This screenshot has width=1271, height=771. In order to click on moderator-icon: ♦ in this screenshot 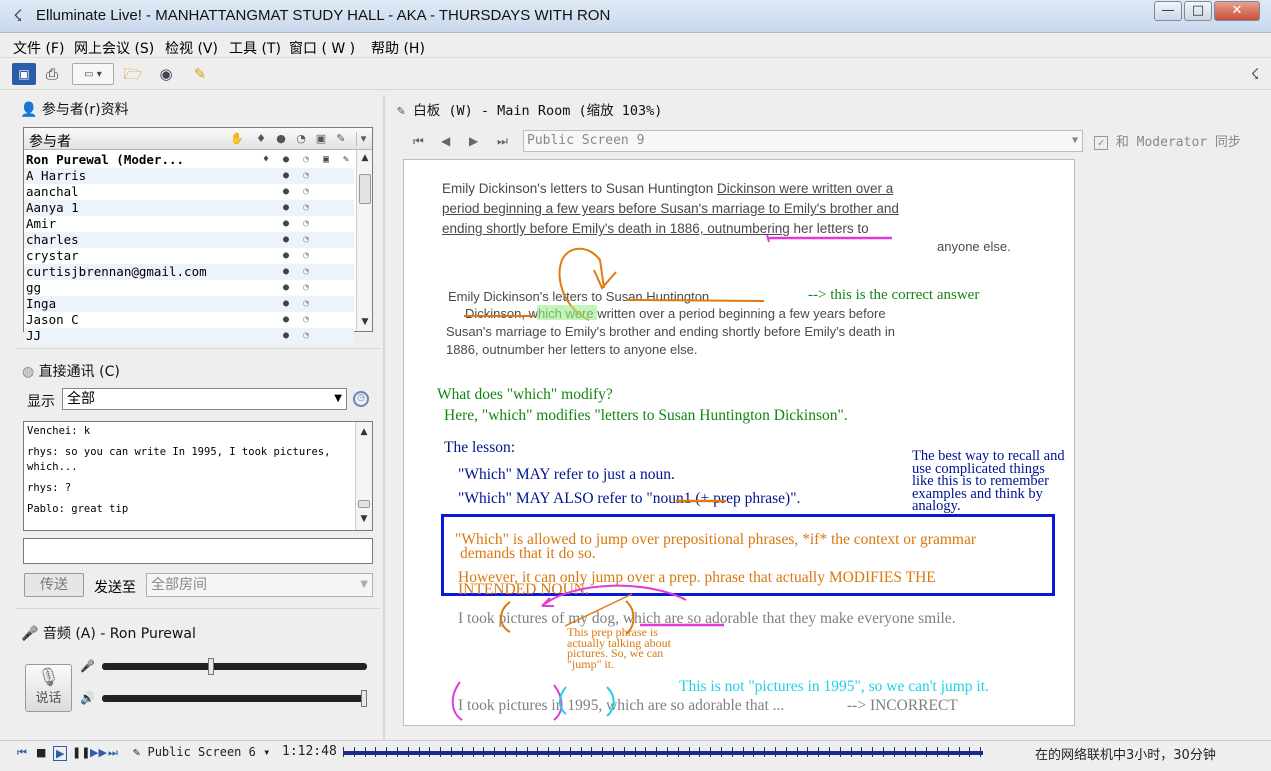, I will do `click(261, 139)`.